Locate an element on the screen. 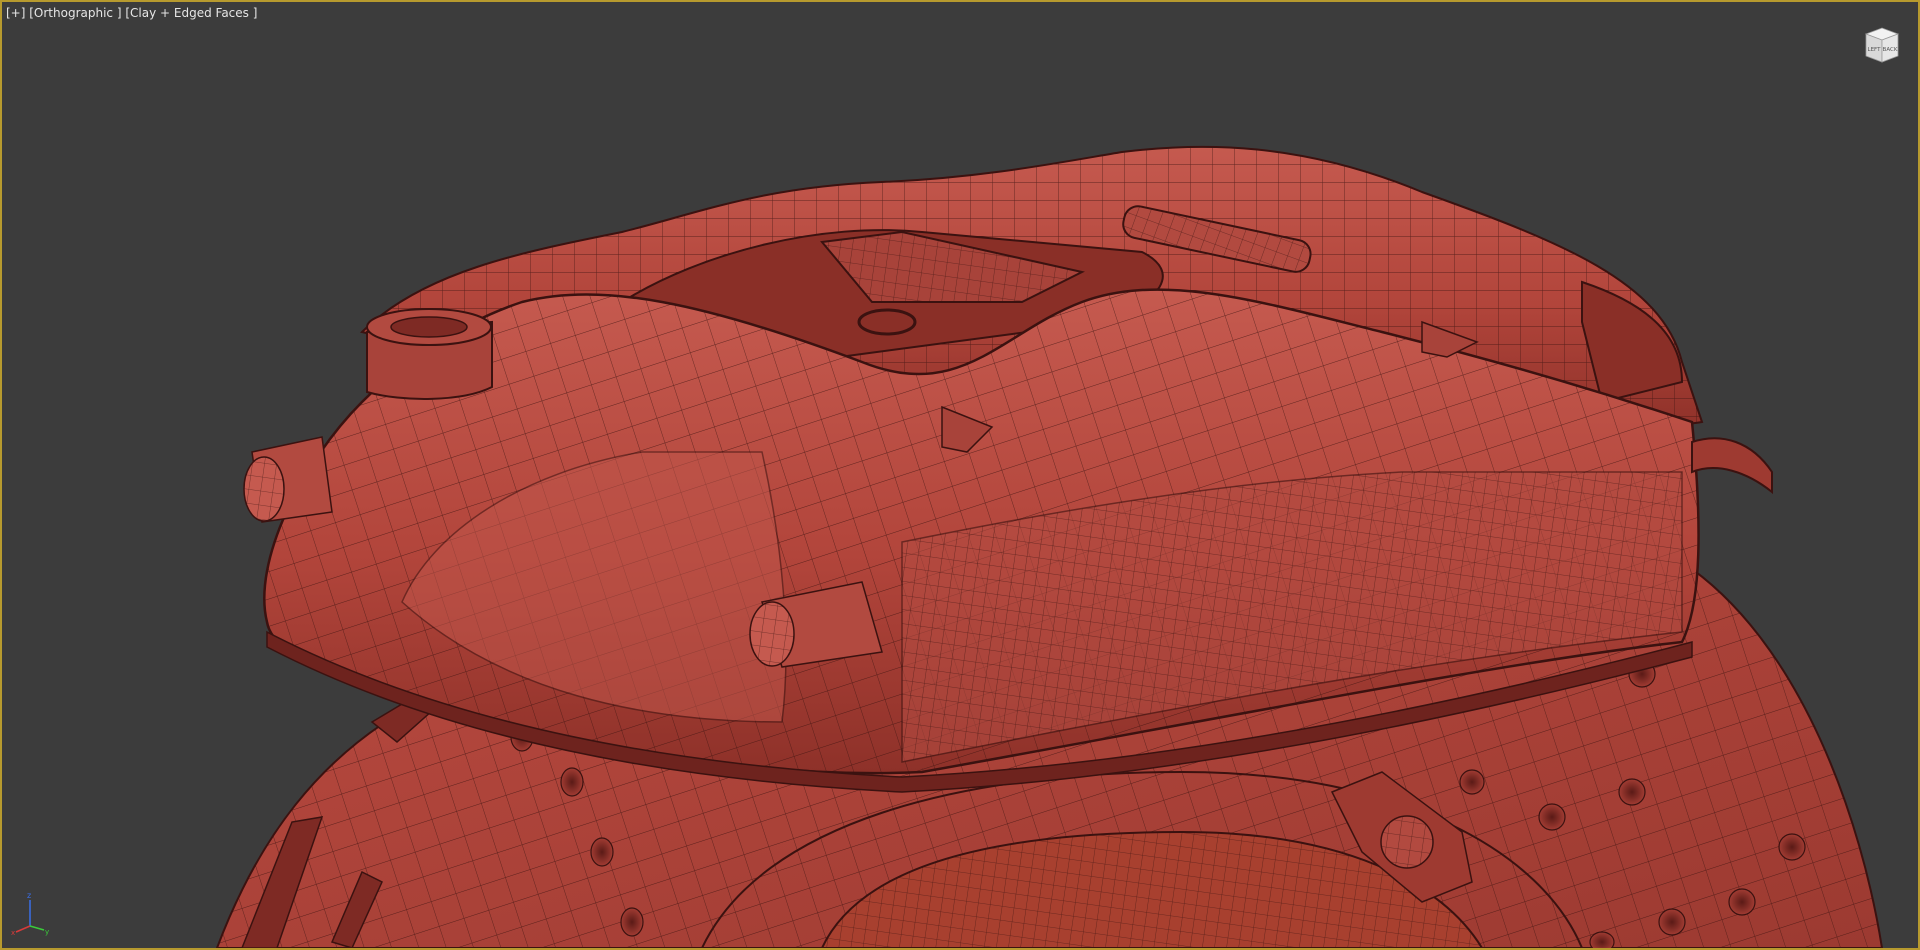  view-cube-icon: LEFT BACK is located at coordinates (1882, 44).